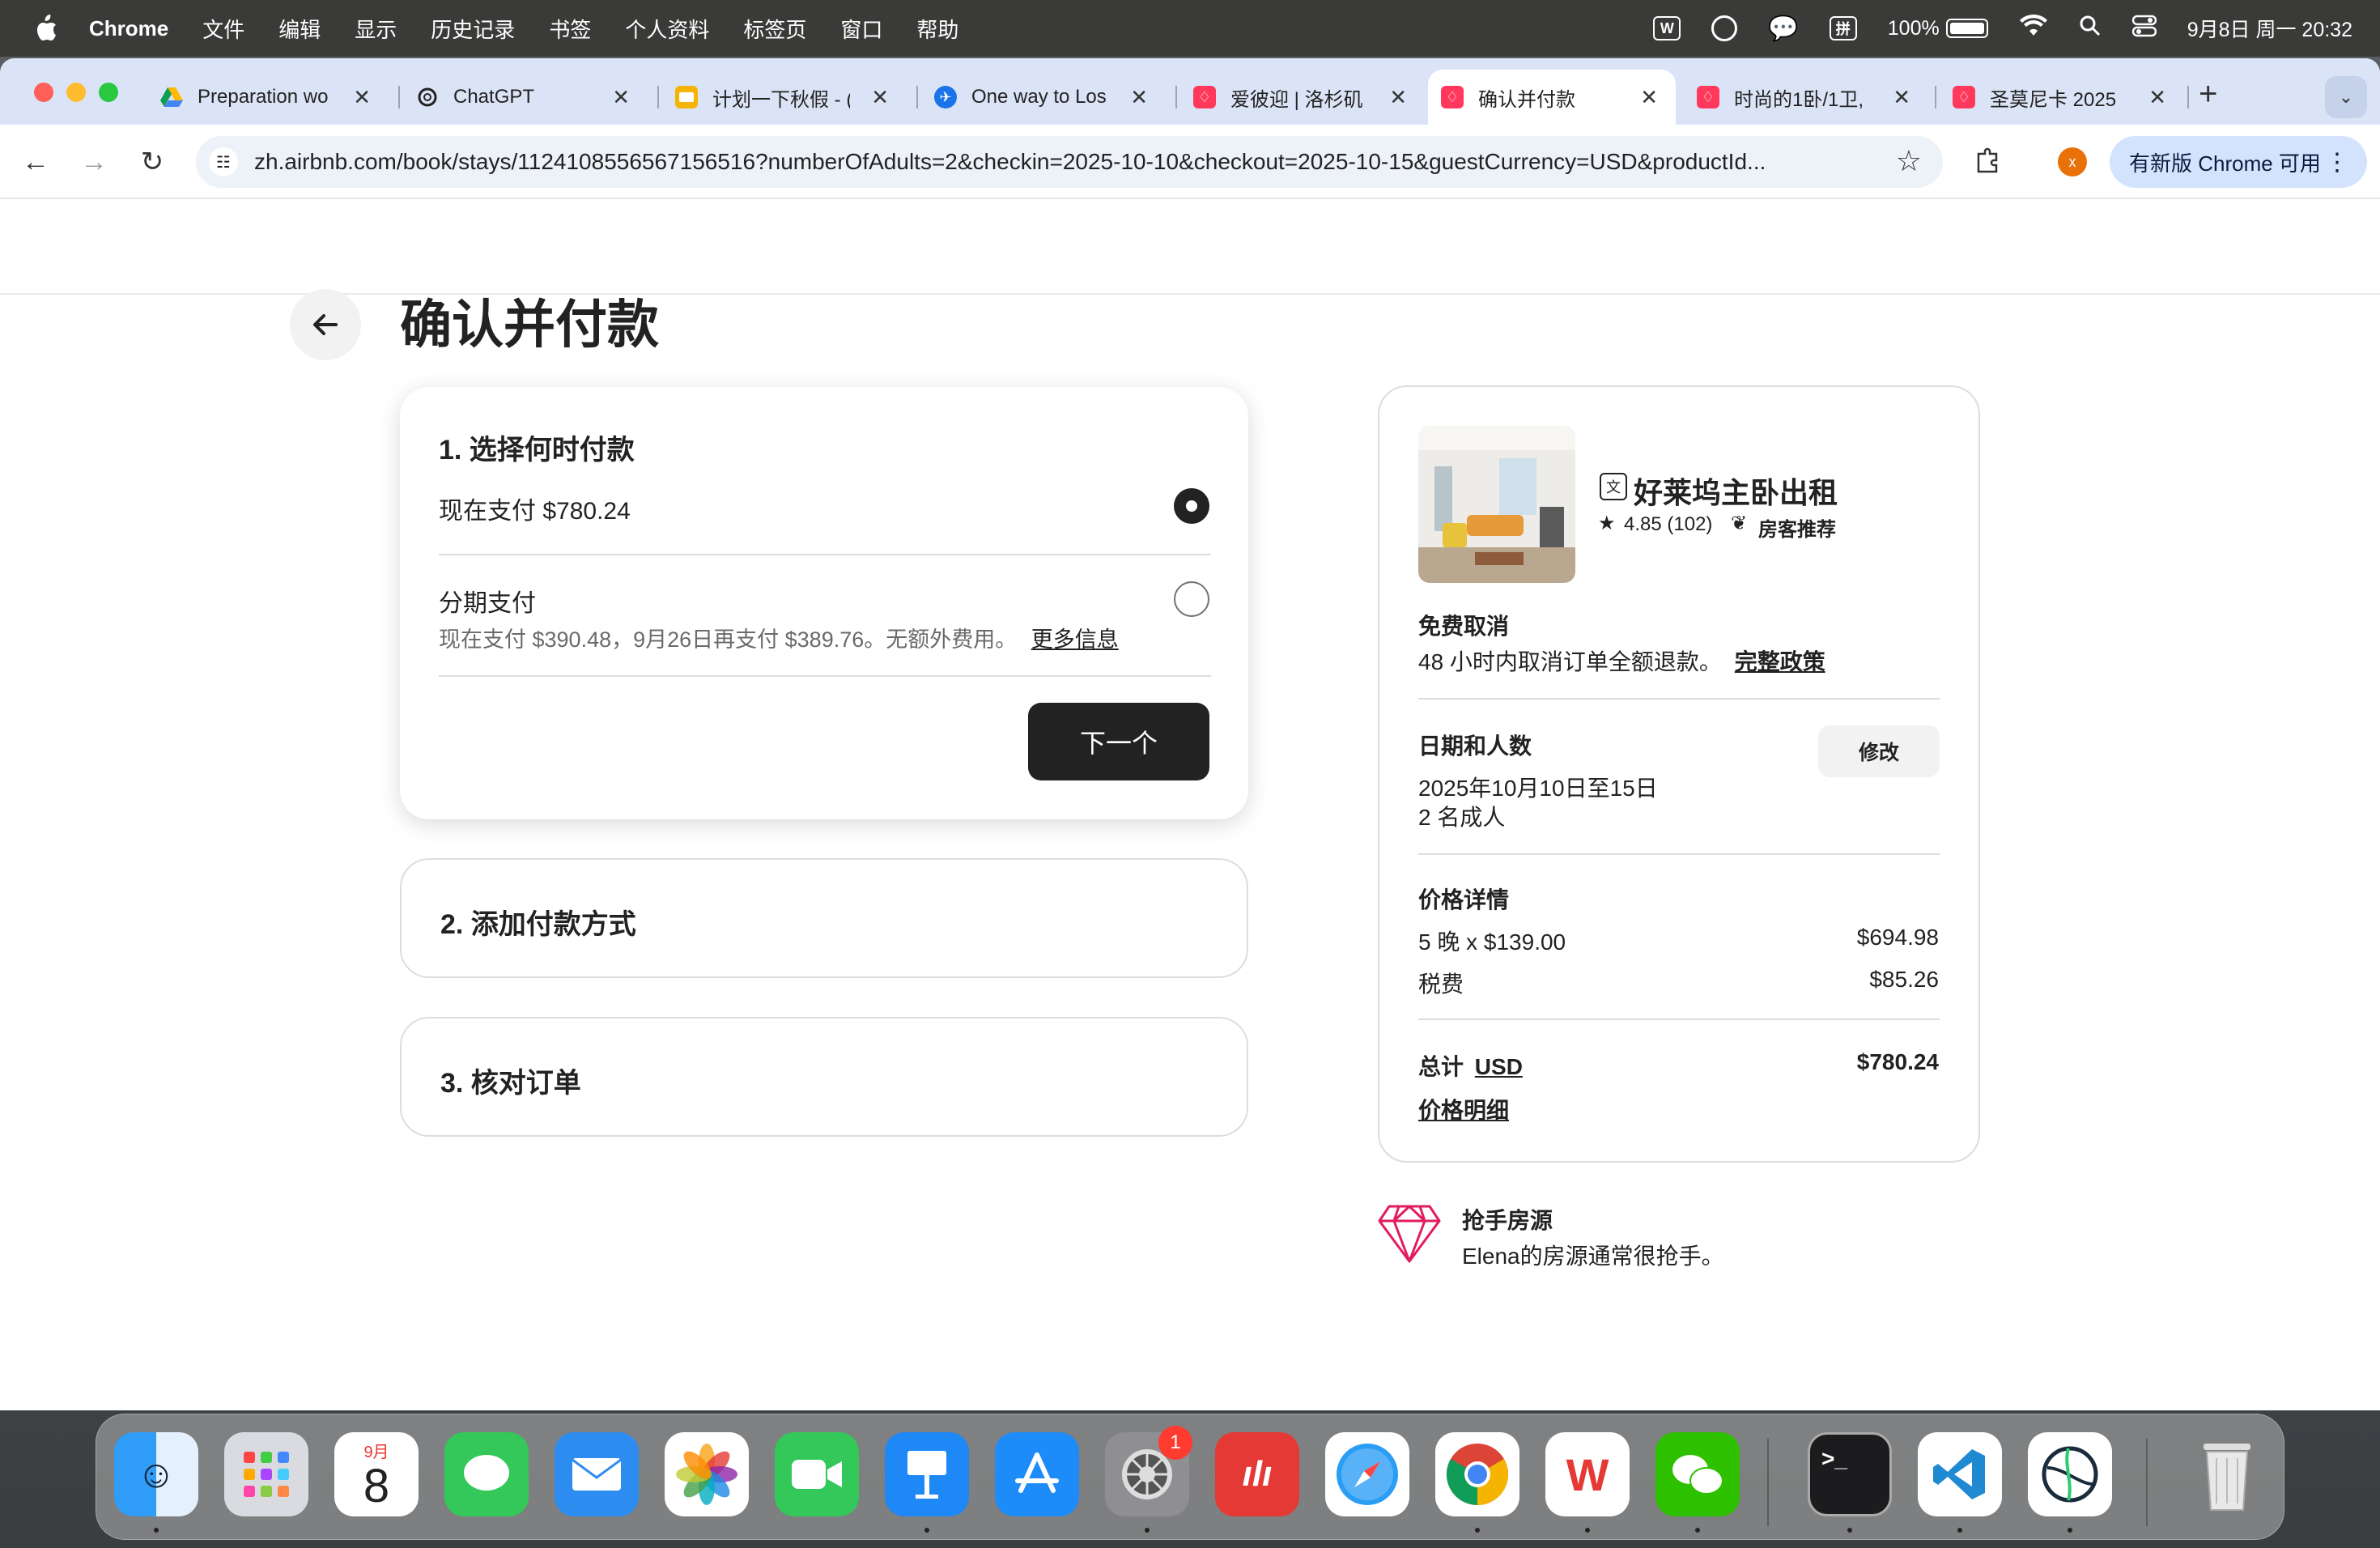  What do you see at coordinates (927, 1474) in the screenshot?
I see `keynote-icon` at bounding box center [927, 1474].